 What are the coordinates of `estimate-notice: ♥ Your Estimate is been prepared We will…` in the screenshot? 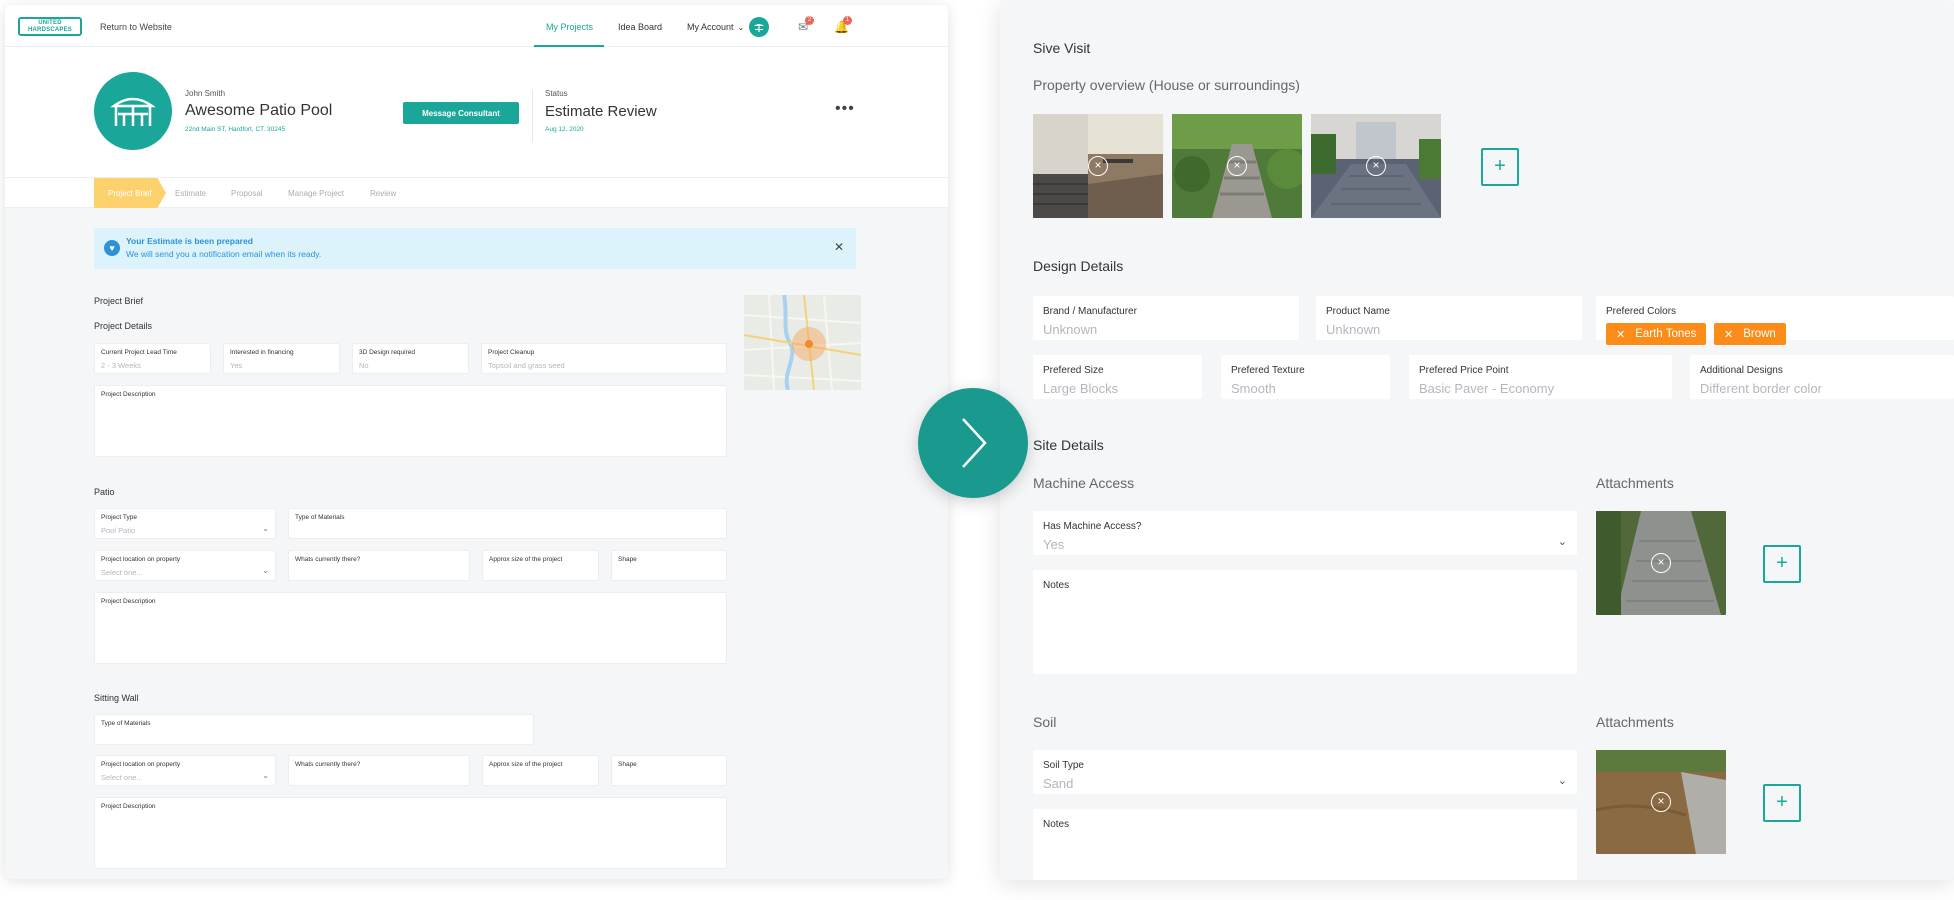 It's located at (475, 248).